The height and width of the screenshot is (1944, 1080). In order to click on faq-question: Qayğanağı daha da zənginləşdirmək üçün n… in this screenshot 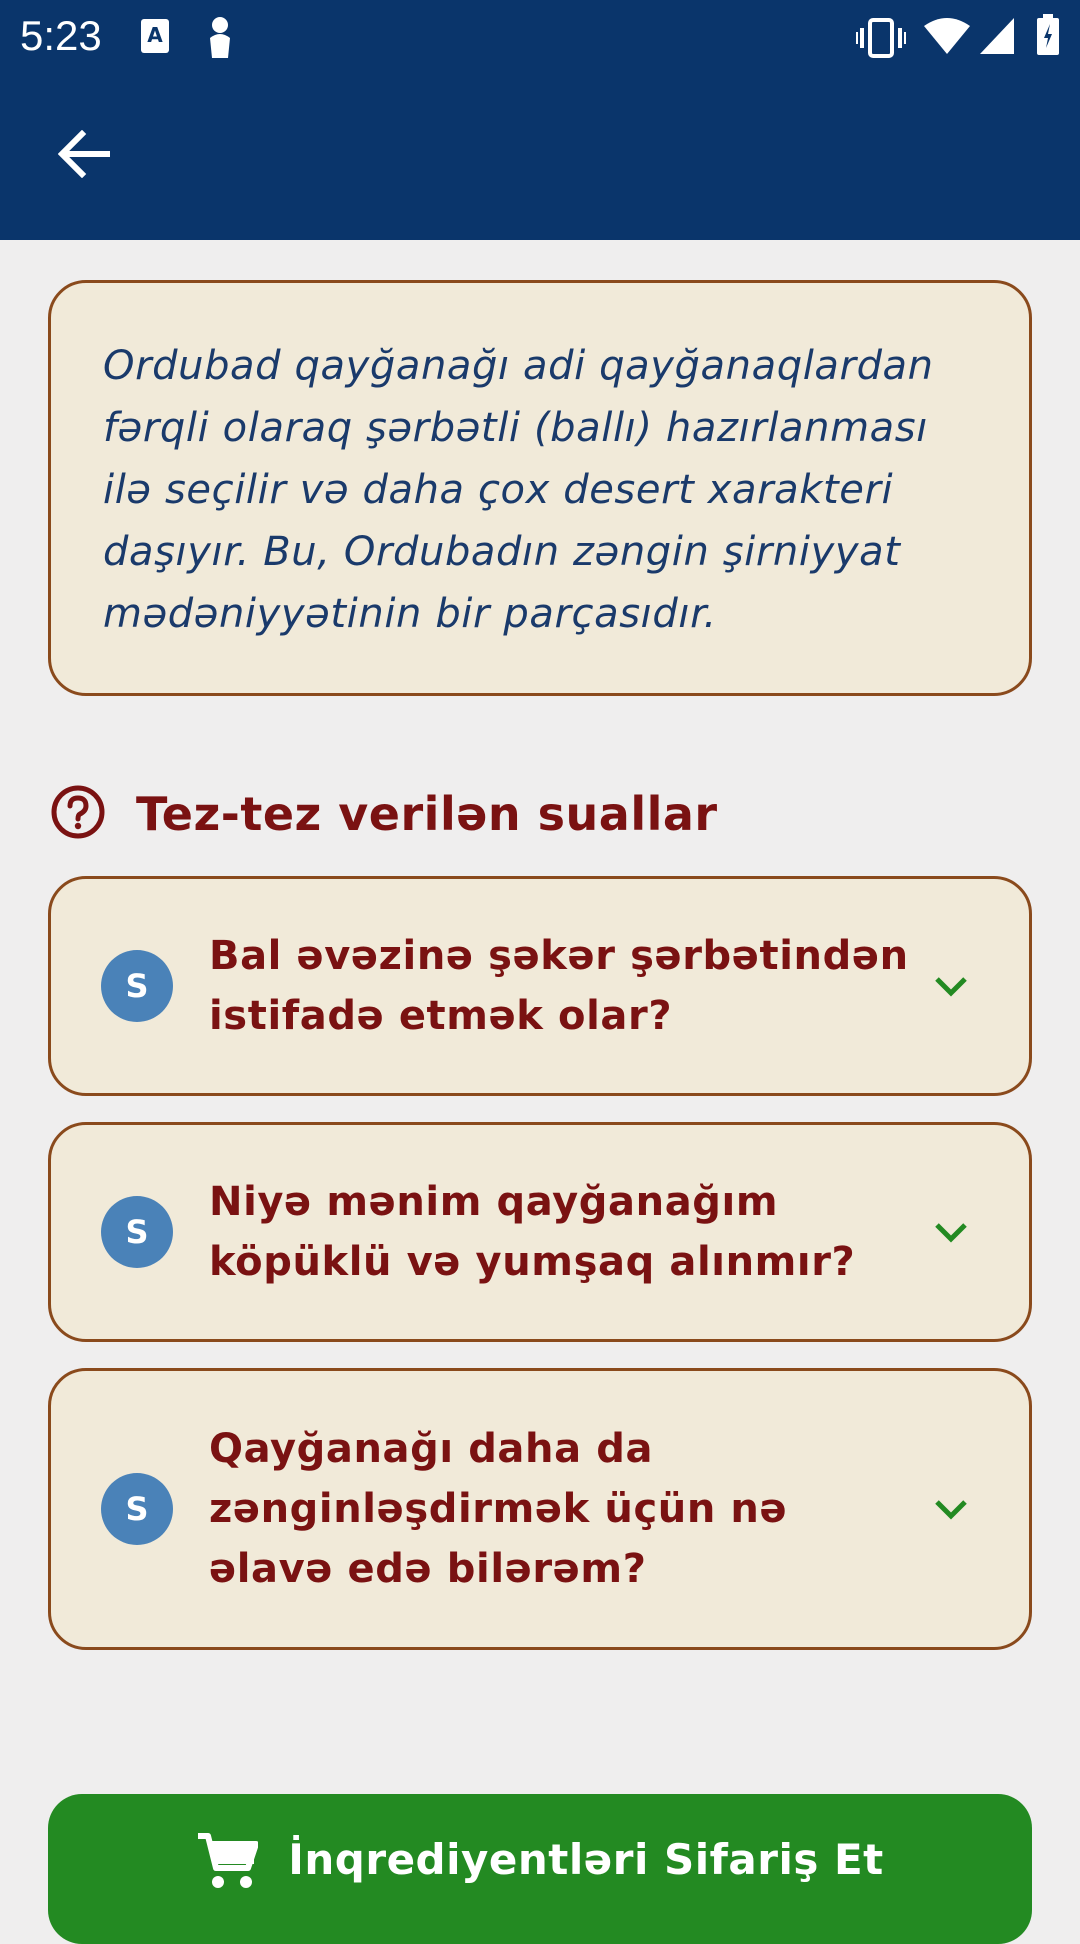, I will do `click(498, 1509)`.